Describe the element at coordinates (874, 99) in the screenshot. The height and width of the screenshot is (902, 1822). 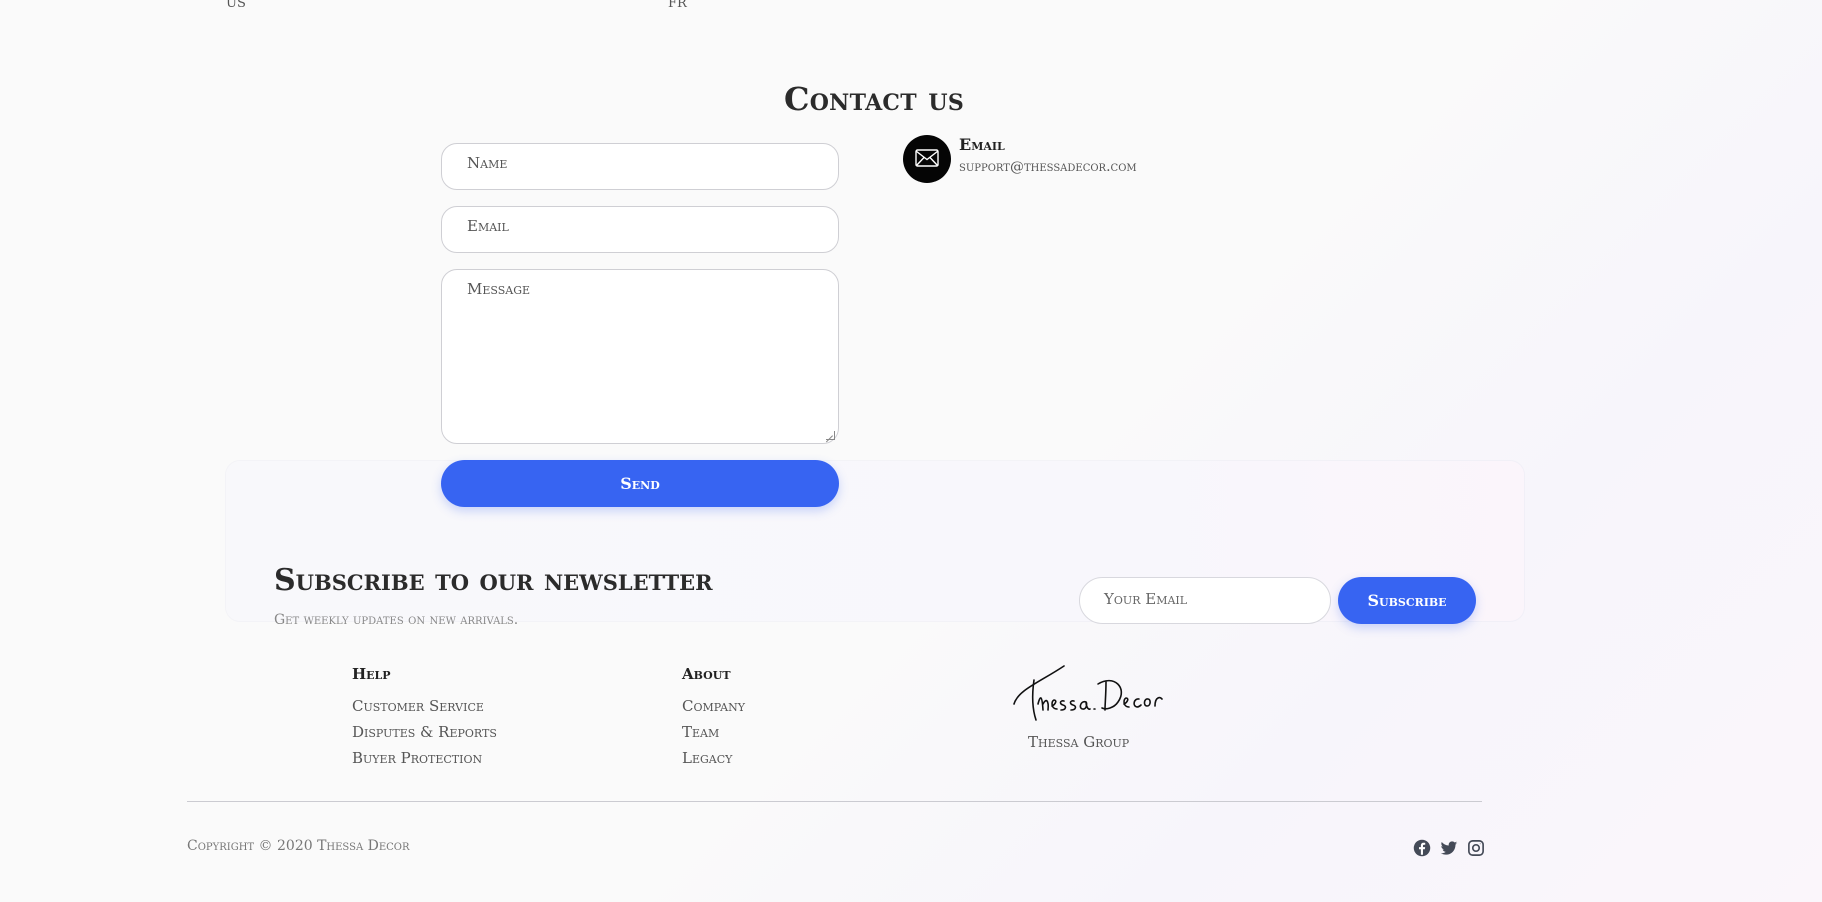
I see `contact-title: Contact us` at that location.